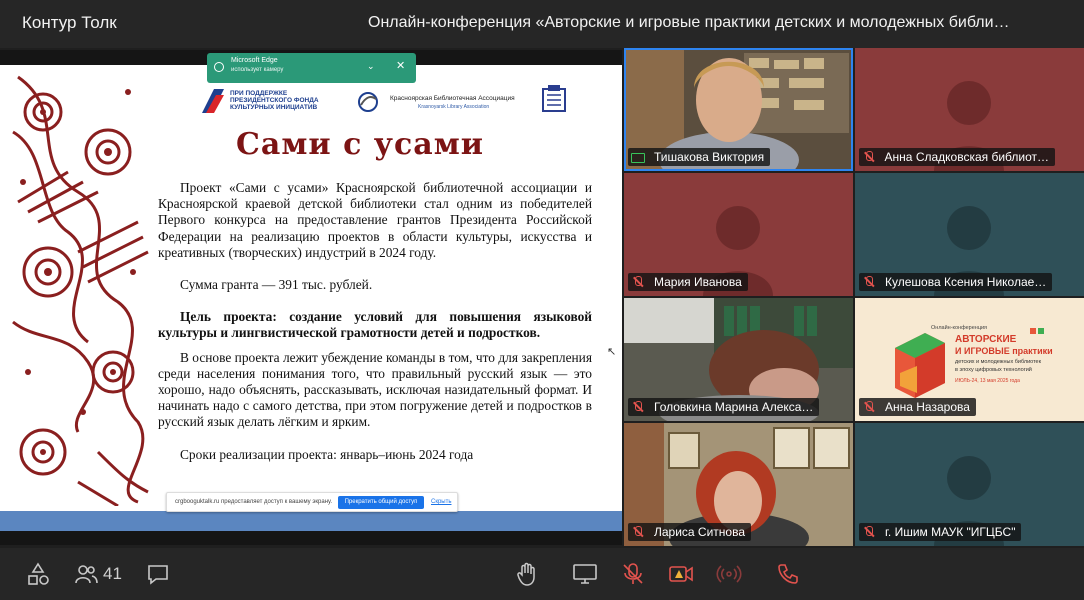 This screenshot has width=1084, height=600. Describe the element at coordinates (700, 532) in the screenshot. I see `participant-name: Лариса Ситнова` at that location.